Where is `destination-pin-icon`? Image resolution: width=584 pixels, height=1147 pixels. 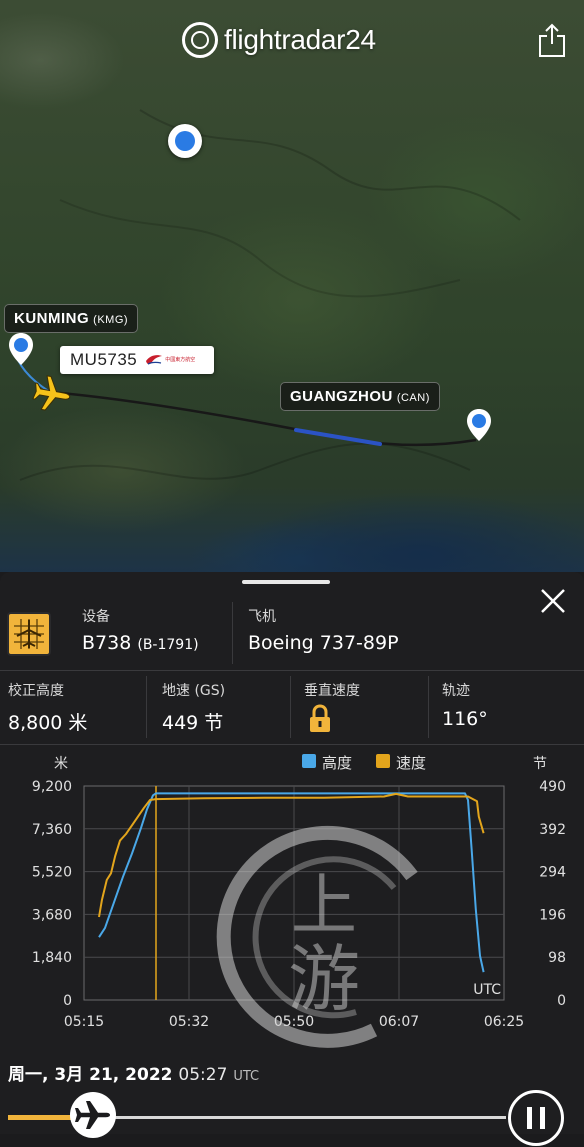 destination-pin-icon is located at coordinates (479, 425).